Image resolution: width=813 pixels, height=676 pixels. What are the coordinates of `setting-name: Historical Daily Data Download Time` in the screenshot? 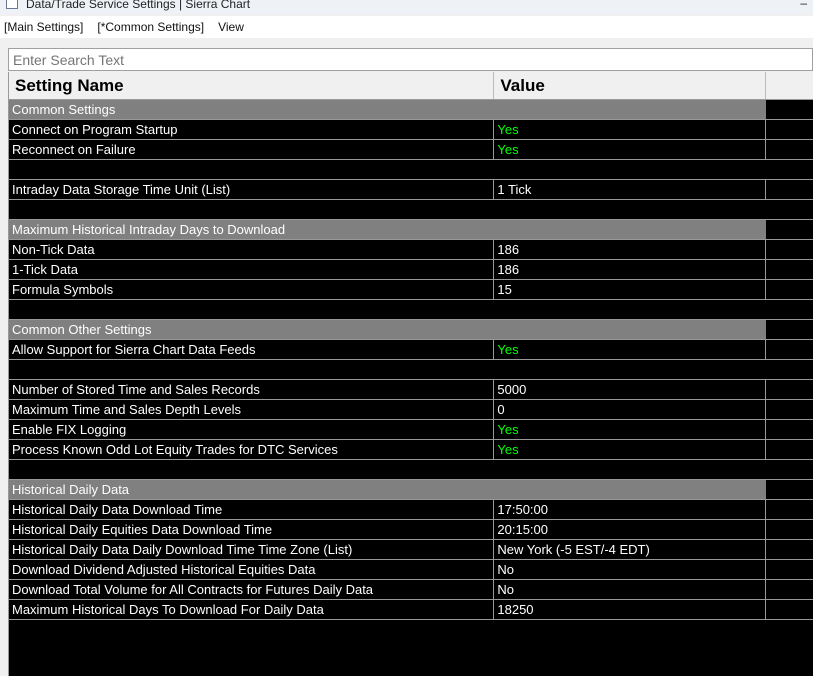 It's located at (252, 509).